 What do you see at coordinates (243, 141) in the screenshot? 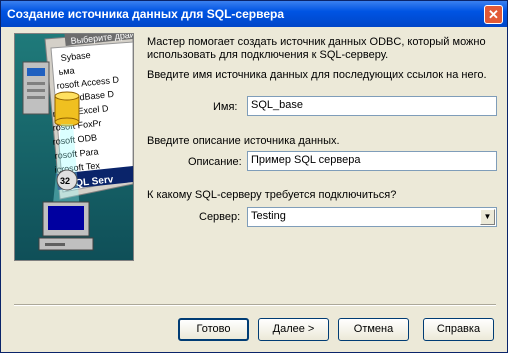
I see `description-prompt: Введите описание источника данных.` at bounding box center [243, 141].